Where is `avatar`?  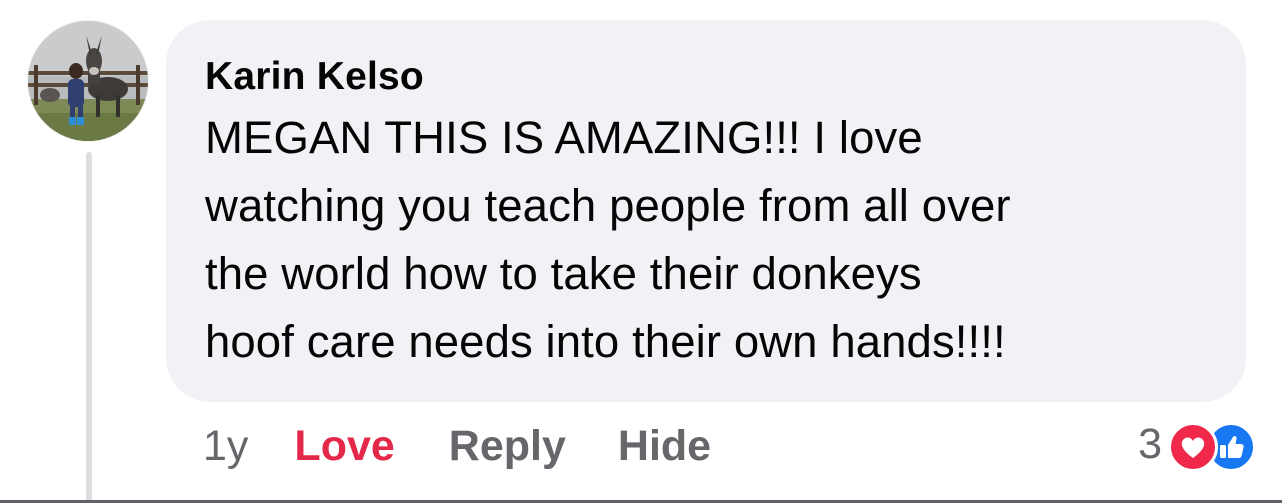 avatar is located at coordinates (88, 81).